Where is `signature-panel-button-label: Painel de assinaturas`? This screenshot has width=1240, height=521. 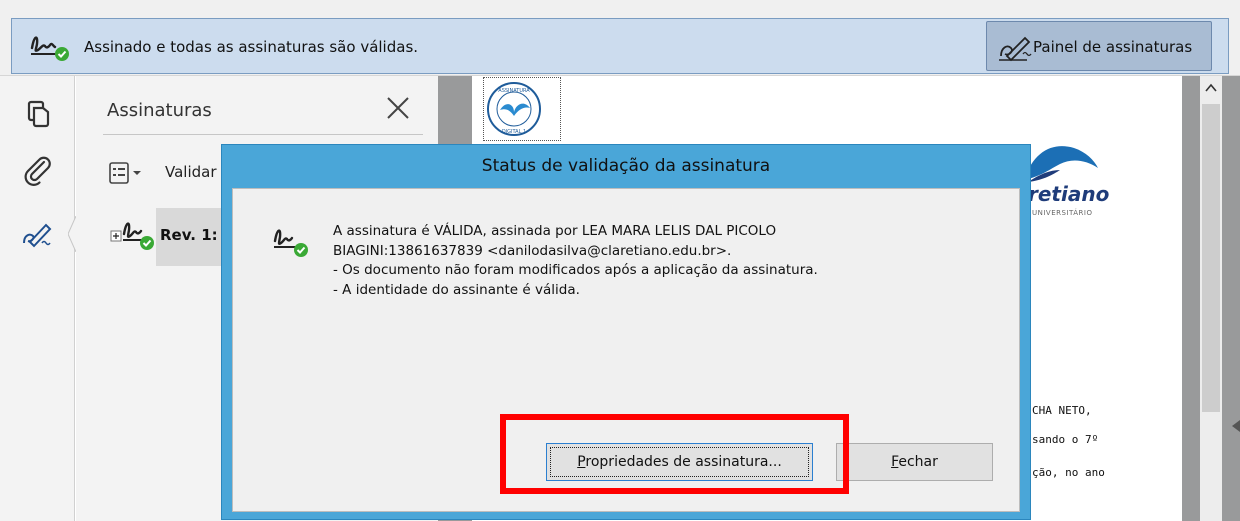 signature-panel-button-label: Painel de assinaturas is located at coordinates (1113, 47).